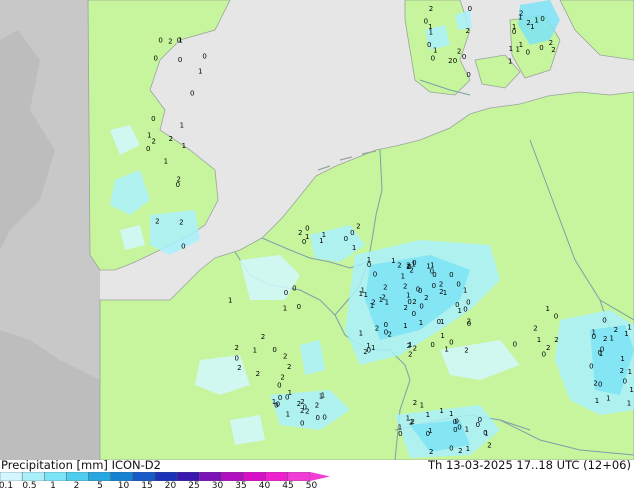 Image resolution: width=634 pixels, height=491 pixels. Describe the element at coordinates (547, 309) in the screenshot. I see `marker-221: 1` at that location.